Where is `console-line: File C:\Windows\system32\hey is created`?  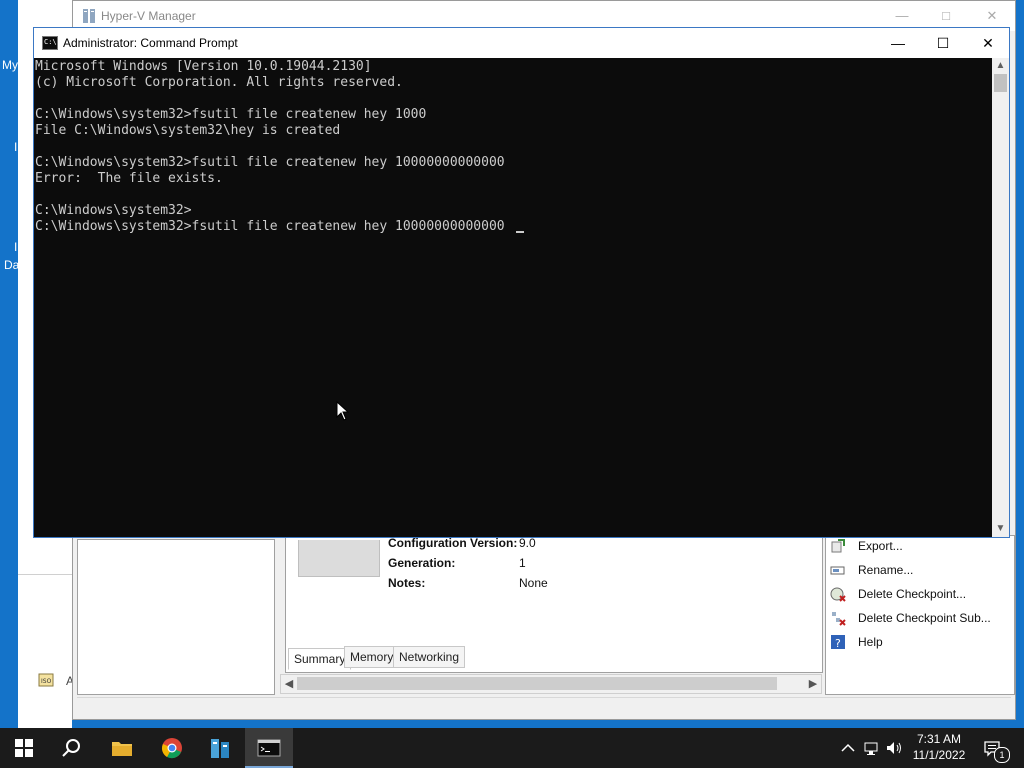
console-line: File C:\Windows\system32\hey is created is located at coordinates (188, 130).